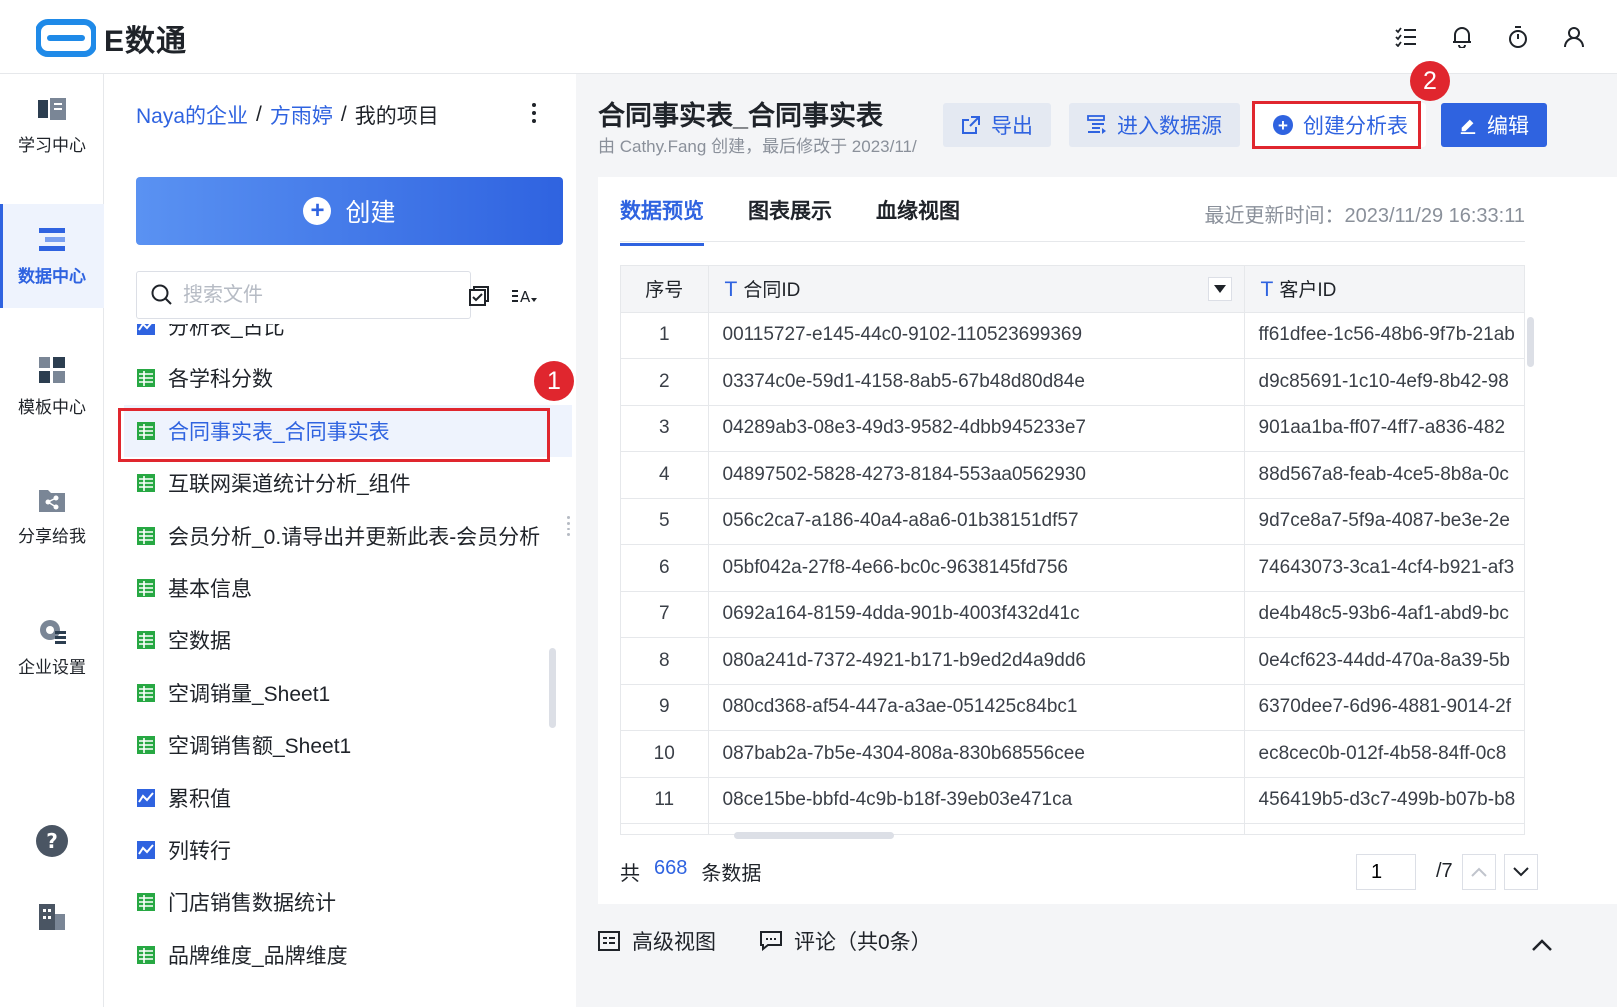  I want to click on file-item: 列转行, so click(348, 850).